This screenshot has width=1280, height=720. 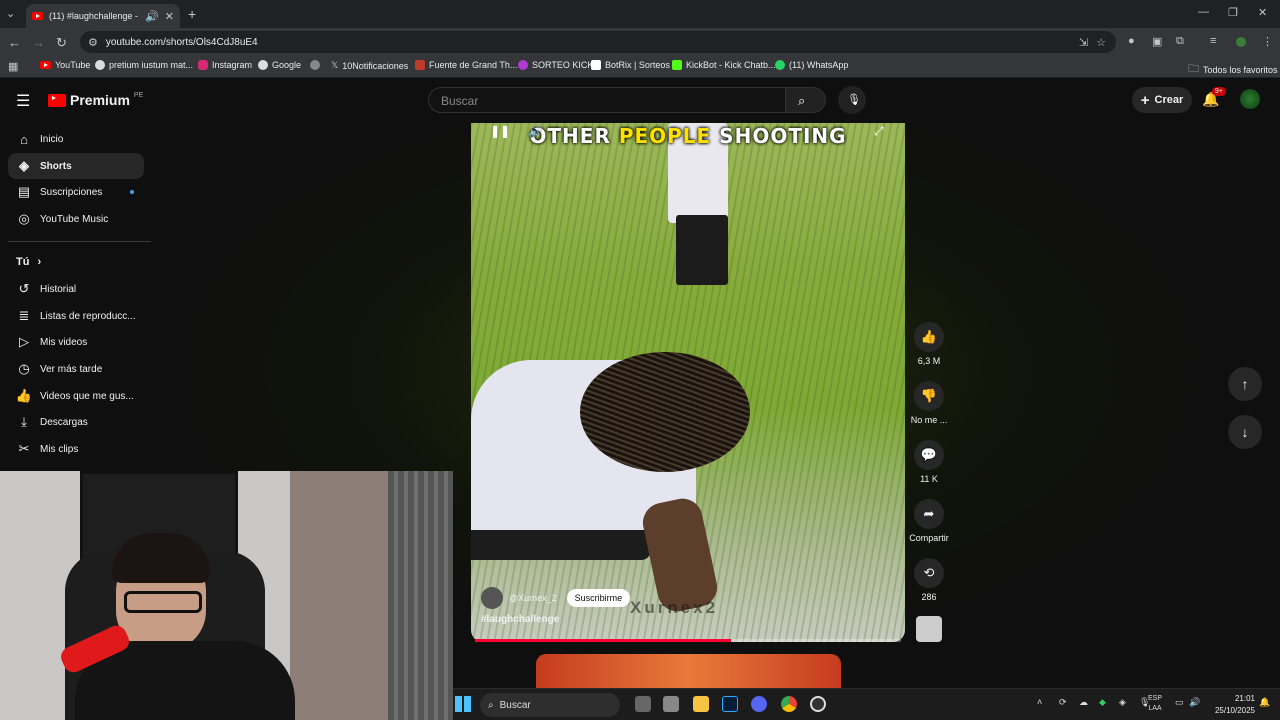 What do you see at coordinates (852, 100) in the screenshot?
I see `voice-search-button: 🎙` at bounding box center [852, 100].